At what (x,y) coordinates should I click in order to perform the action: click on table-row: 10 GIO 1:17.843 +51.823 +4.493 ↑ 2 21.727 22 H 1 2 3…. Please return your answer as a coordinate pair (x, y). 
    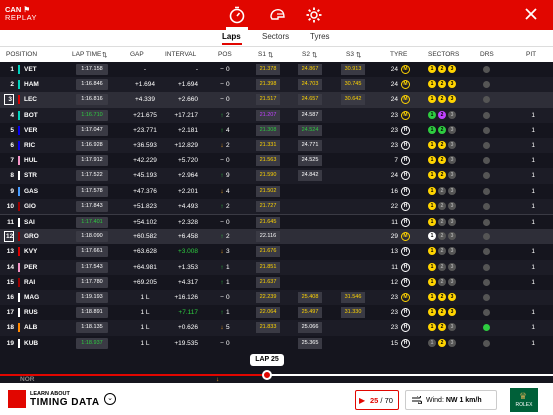
    Looking at the image, I should click on (276, 206).